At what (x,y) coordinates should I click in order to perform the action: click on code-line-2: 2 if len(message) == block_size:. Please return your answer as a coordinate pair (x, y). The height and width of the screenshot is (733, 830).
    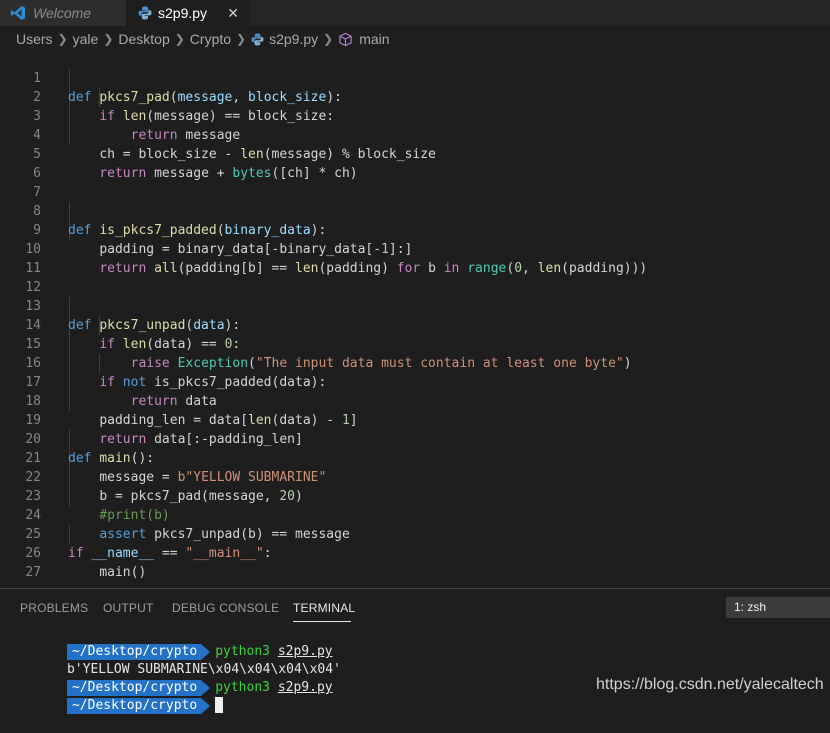
    Looking at the image, I should click on (415, 96).